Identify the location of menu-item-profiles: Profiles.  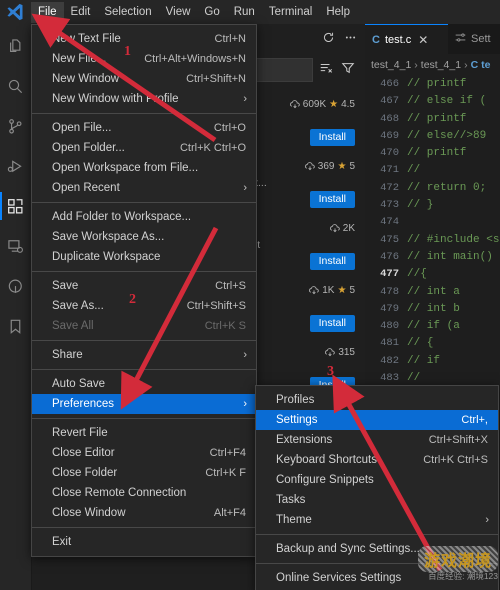
(377, 400).